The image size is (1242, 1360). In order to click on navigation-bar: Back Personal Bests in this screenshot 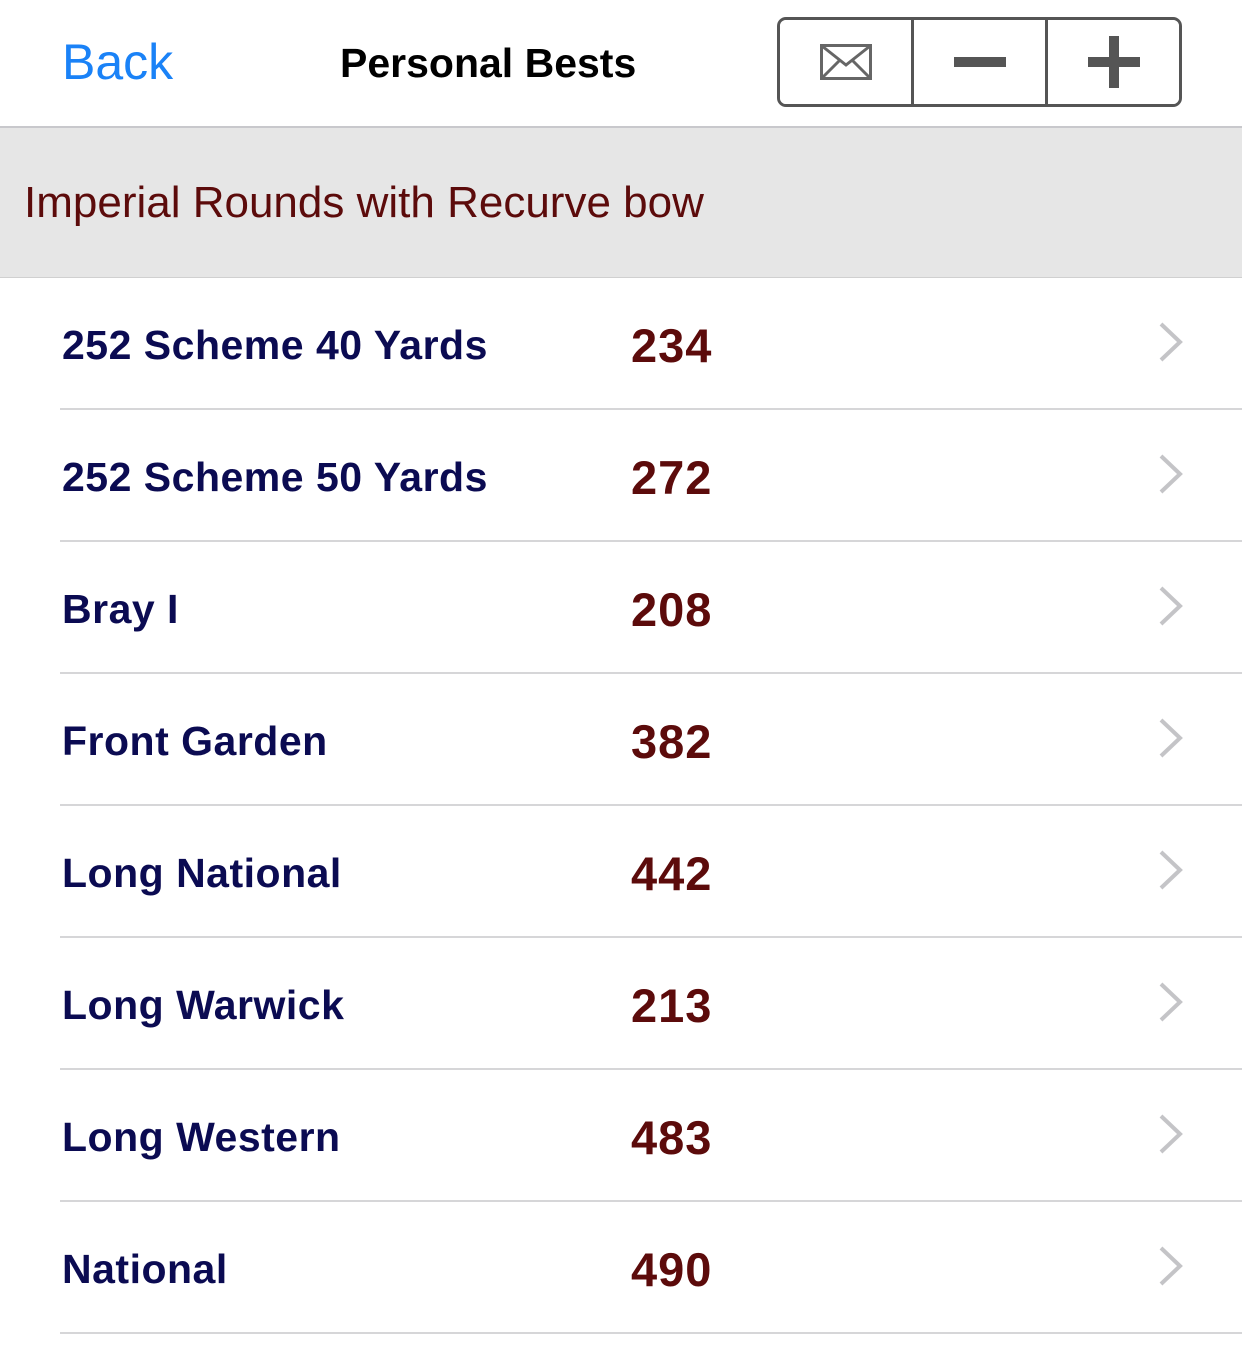, I will do `click(621, 64)`.